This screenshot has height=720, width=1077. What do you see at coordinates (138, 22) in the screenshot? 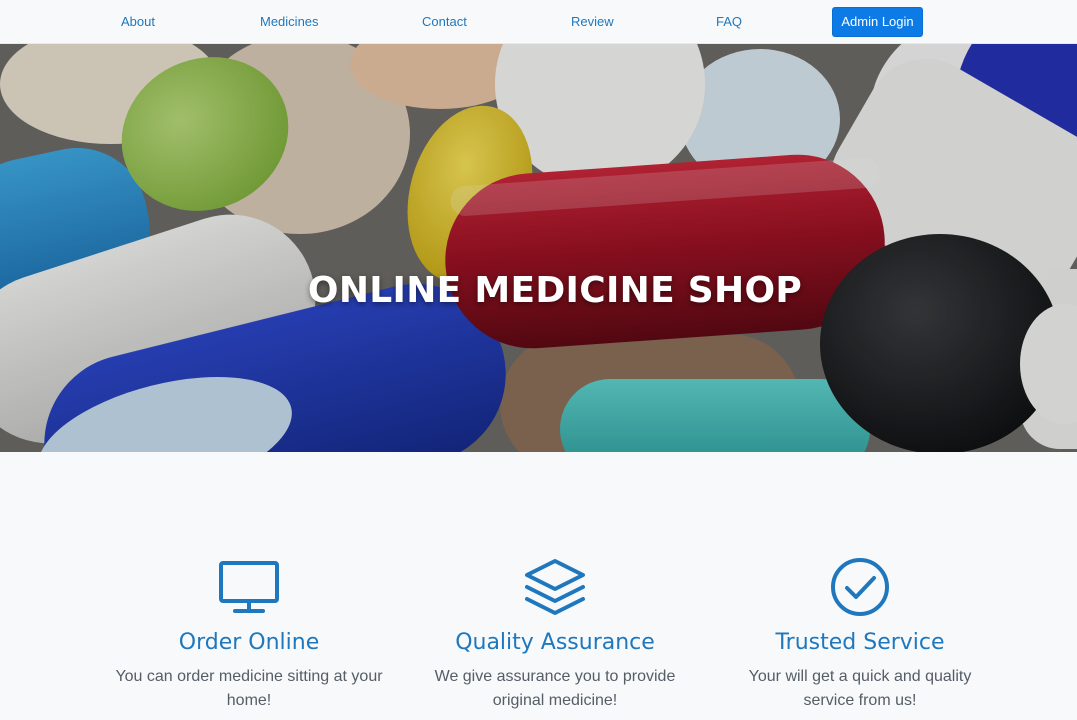
I see `nav-link-about: About` at bounding box center [138, 22].